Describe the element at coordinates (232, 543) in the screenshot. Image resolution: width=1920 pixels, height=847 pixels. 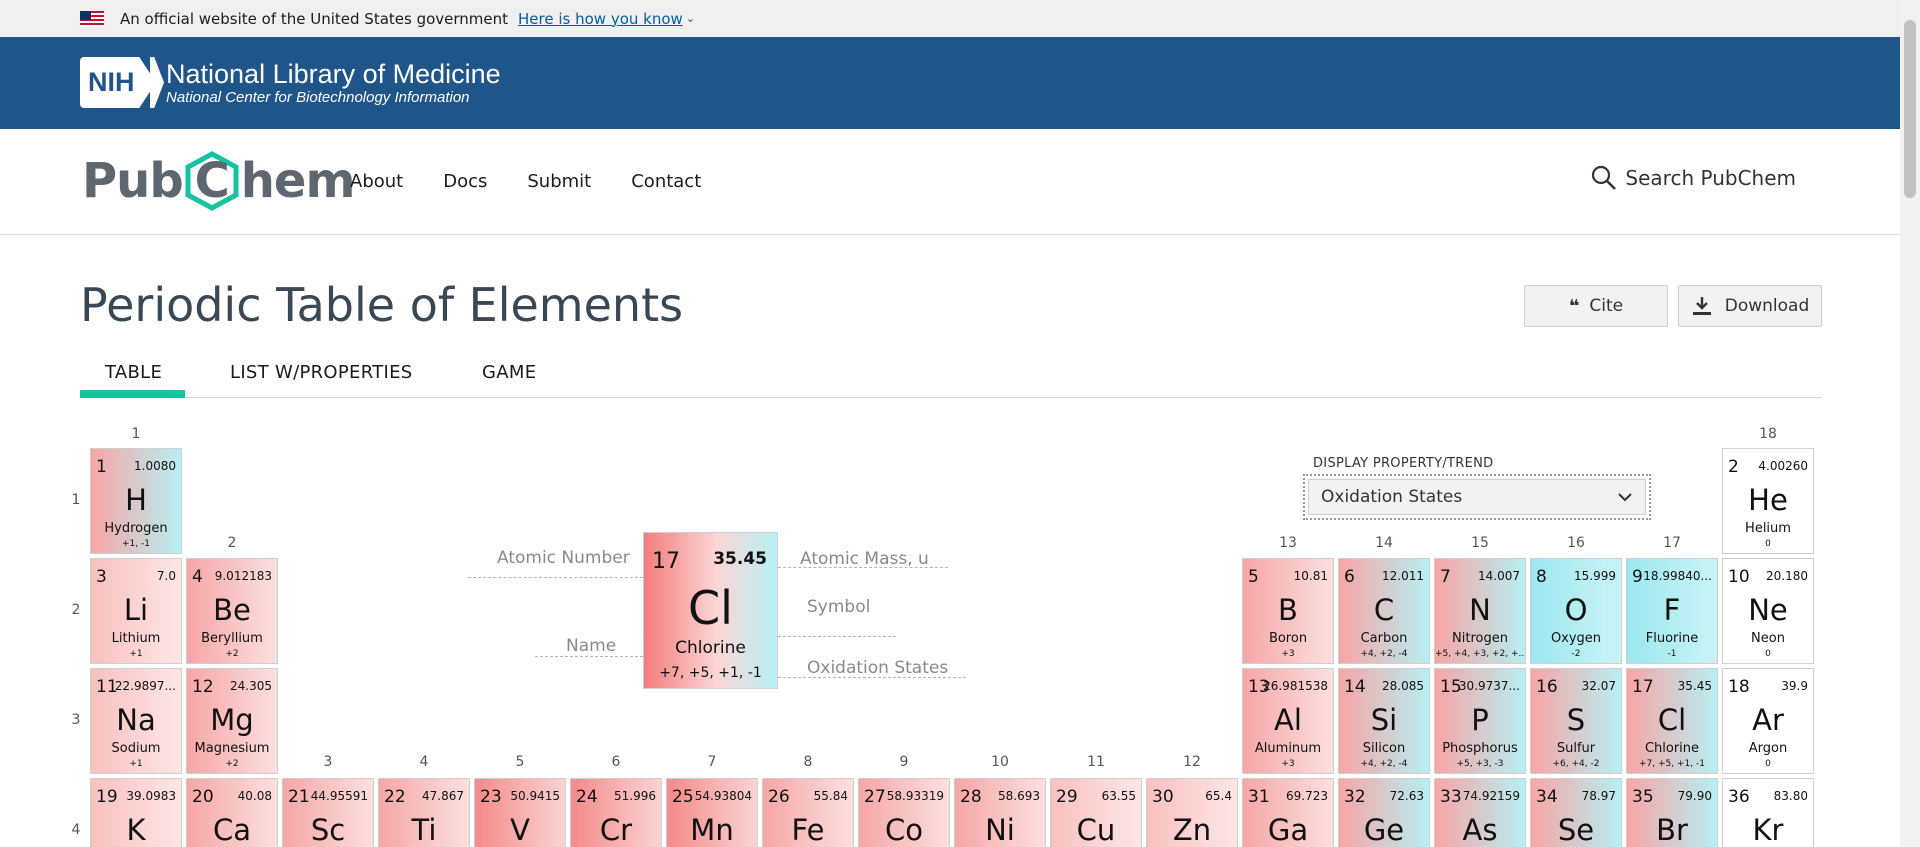
I see `group-label: 2` at that location.